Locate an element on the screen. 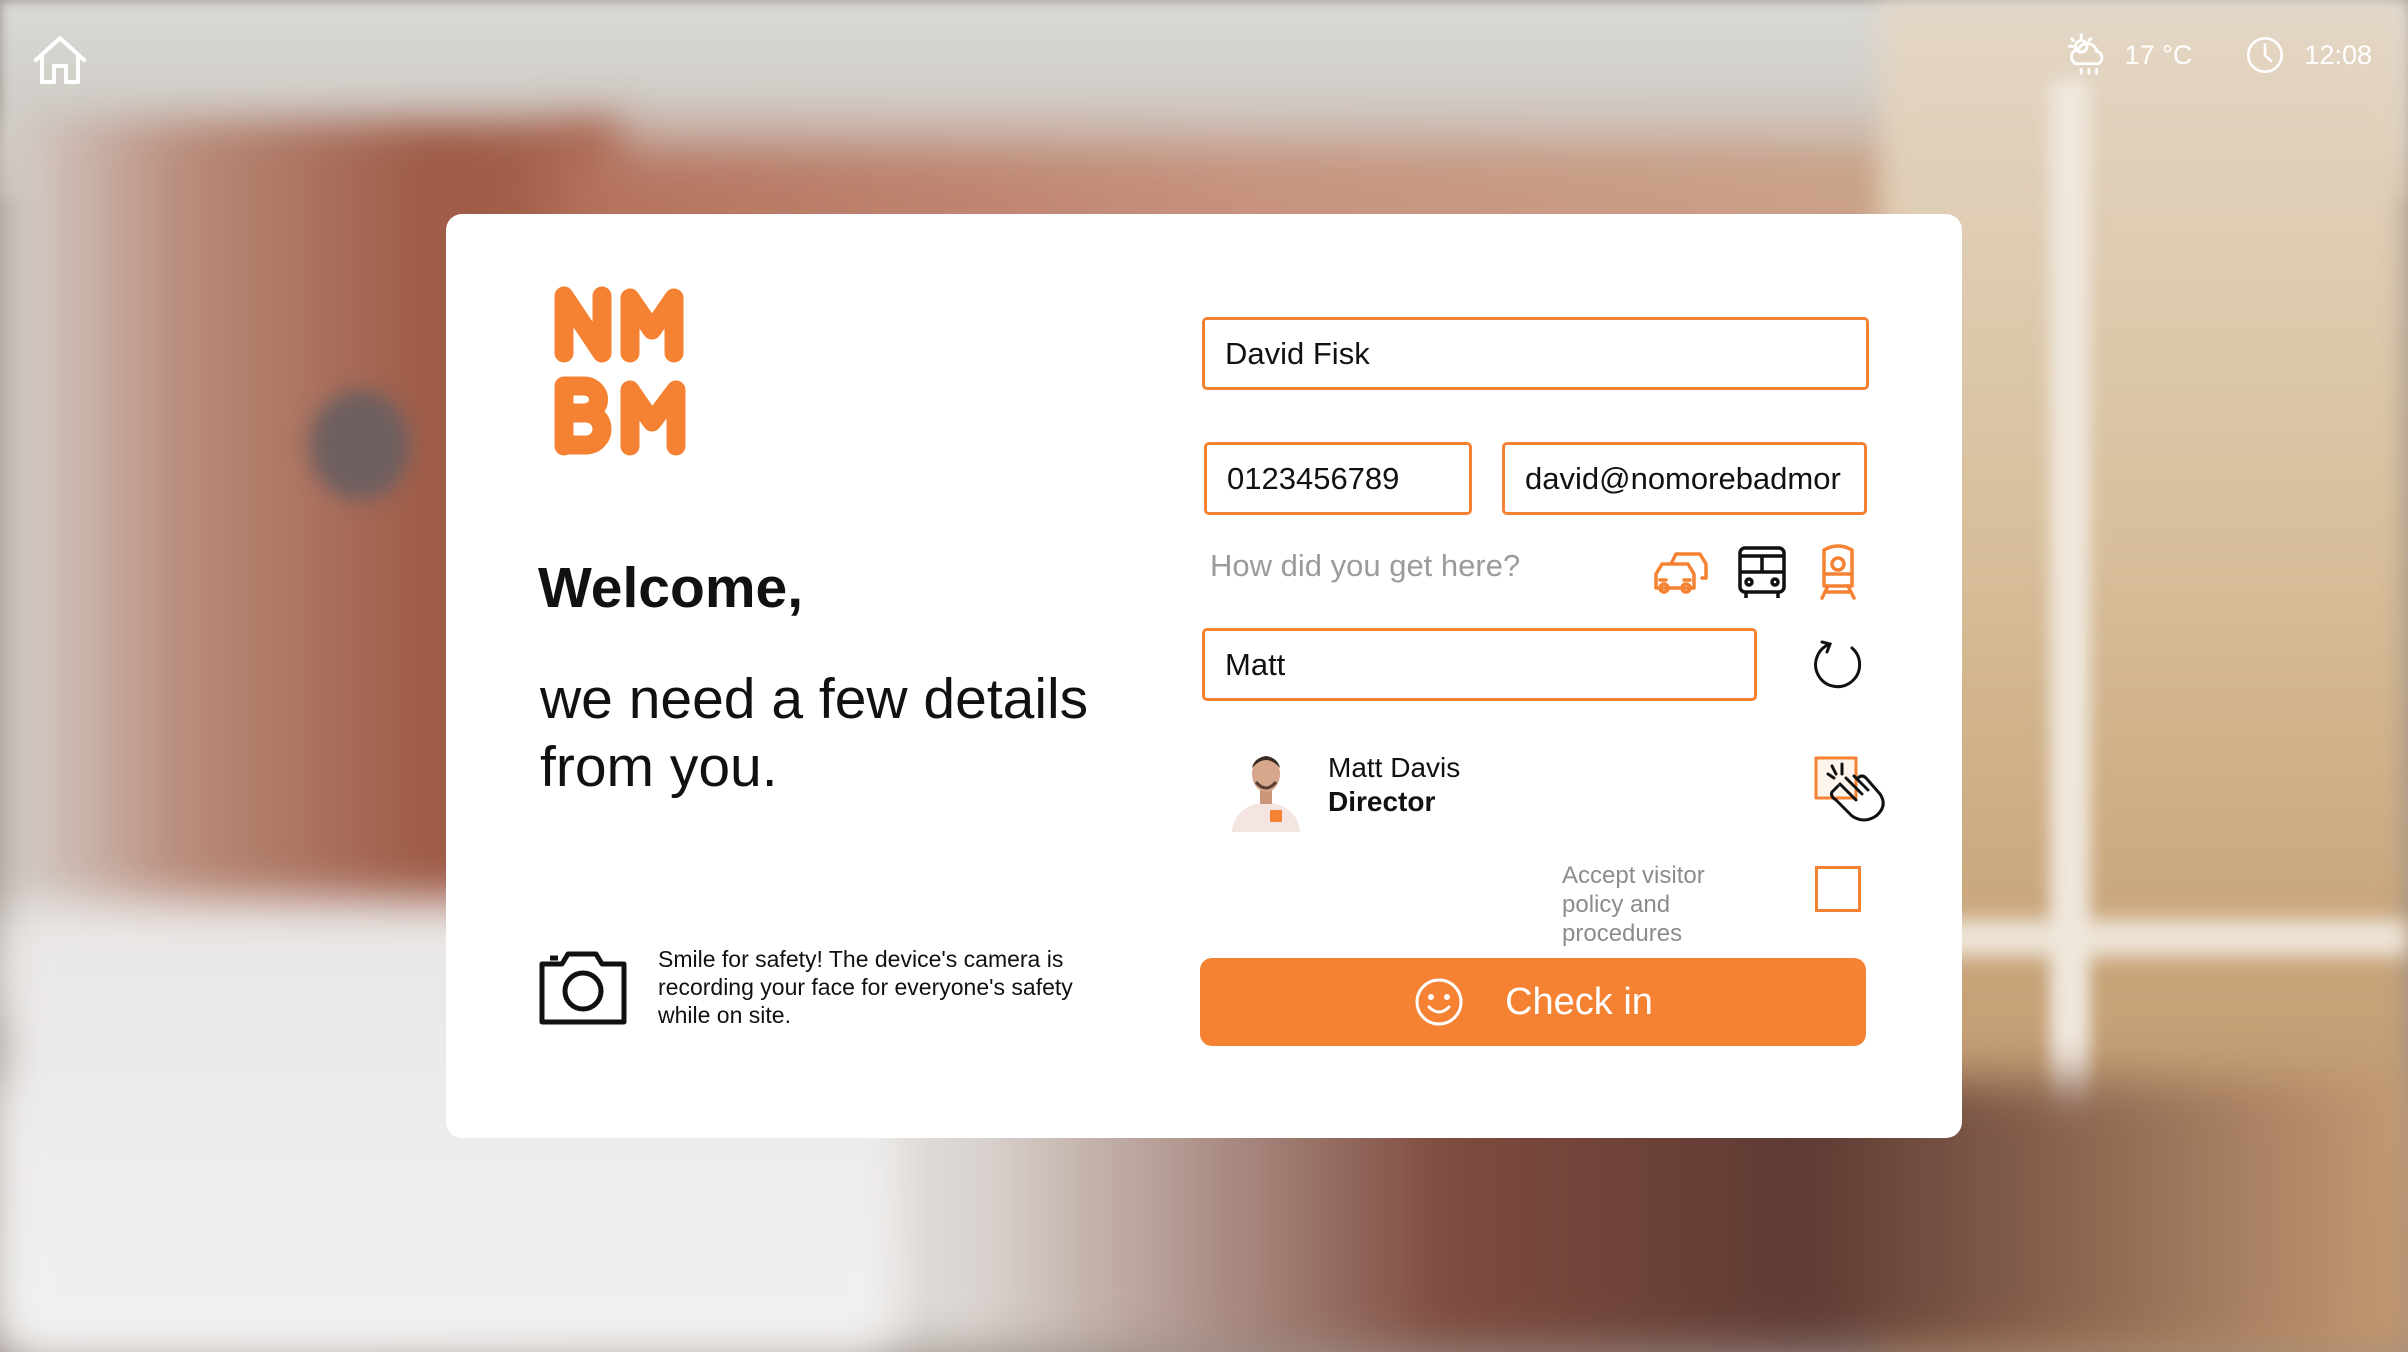 The width and height of the screenshot is (2408, 1352). nmbm-logo is located at coordinates (627, 368).